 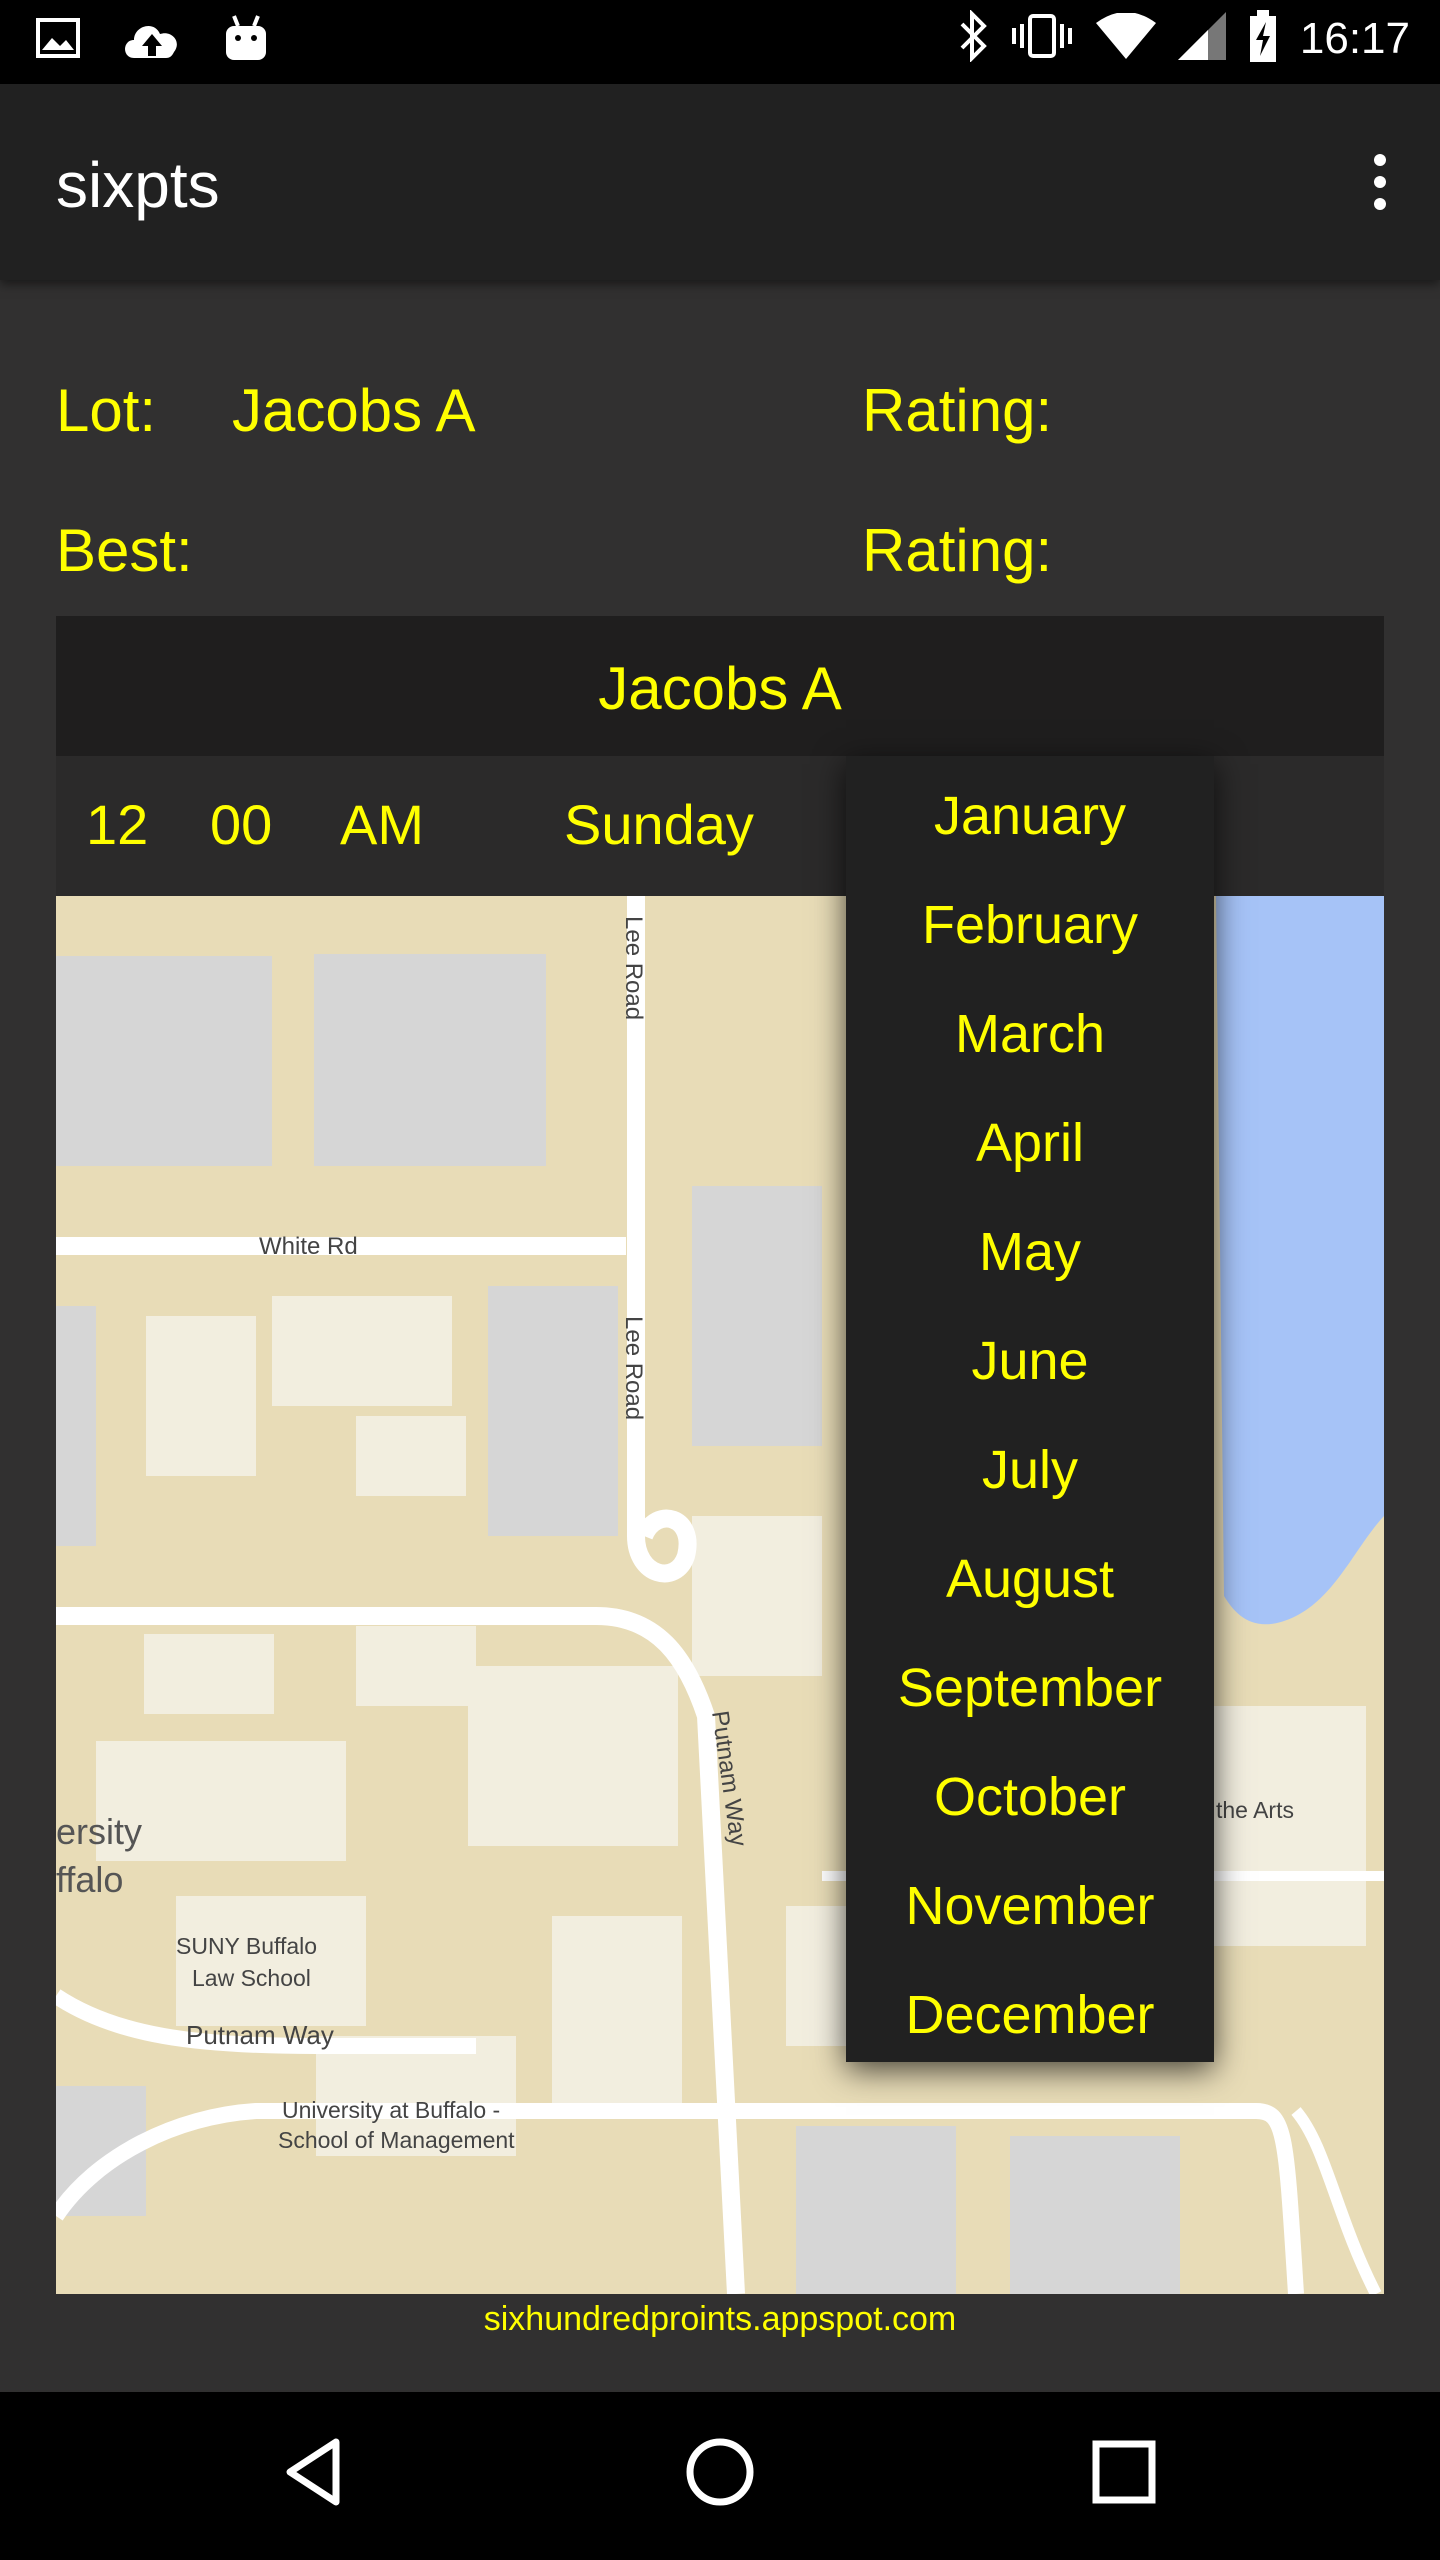 I want to click on month-option: September, so click(x=1030, y=1688).